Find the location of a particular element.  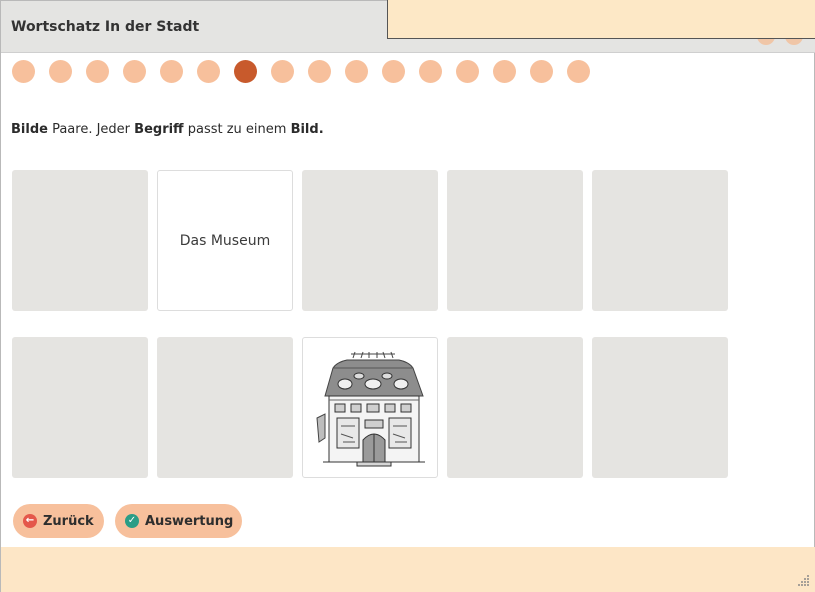

museum-building-illustration is located at coordinates (370, 409).